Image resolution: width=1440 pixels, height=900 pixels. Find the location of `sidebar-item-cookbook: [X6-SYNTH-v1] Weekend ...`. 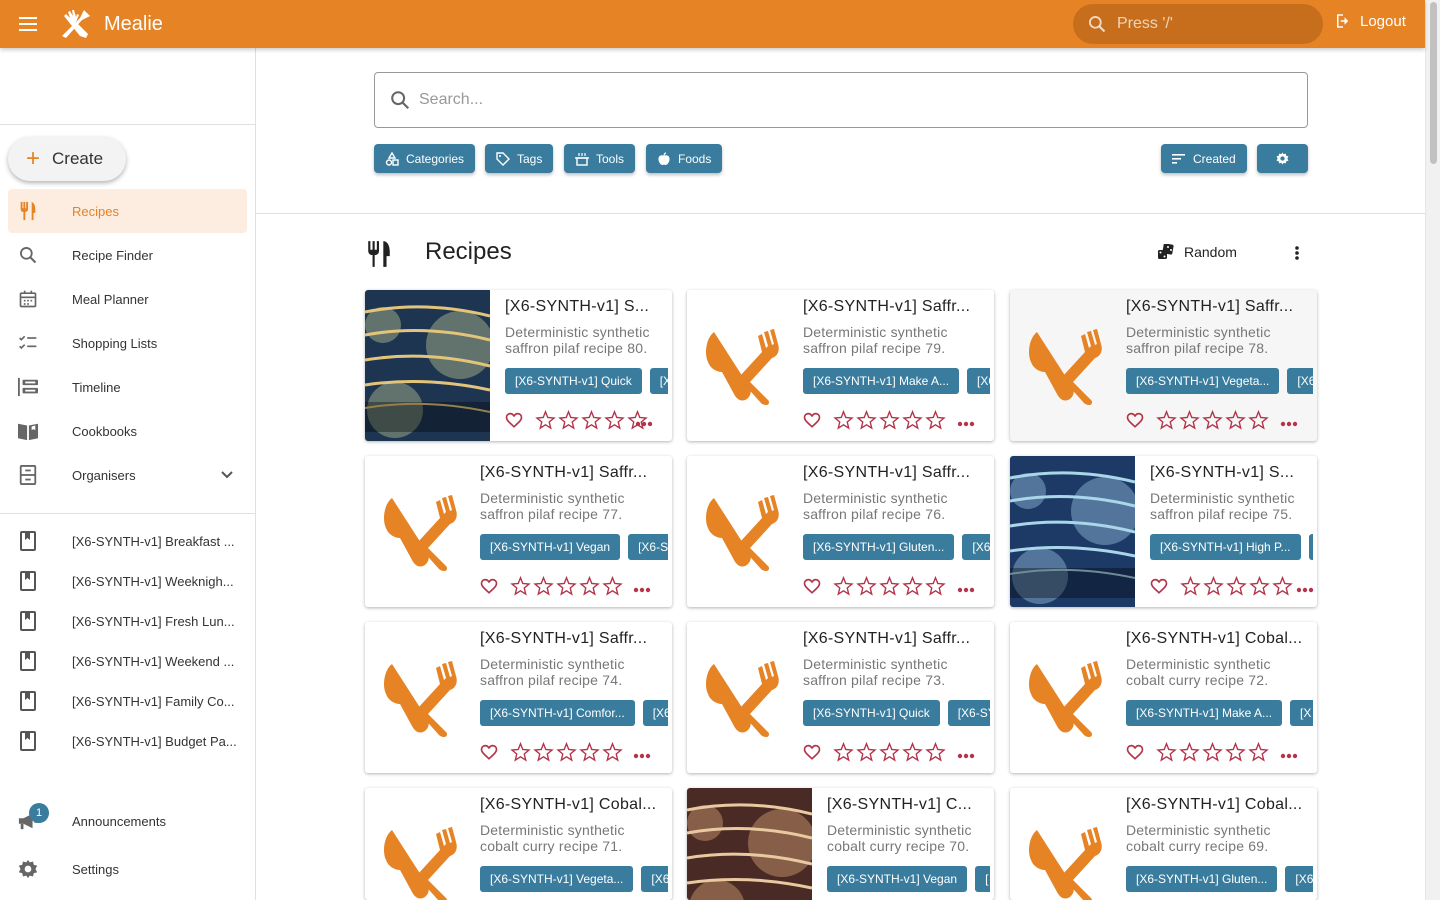

sidebar-item-cookbook: [X6-SYNTH-v1] Weekend ... is located at coordinates (127, 661).